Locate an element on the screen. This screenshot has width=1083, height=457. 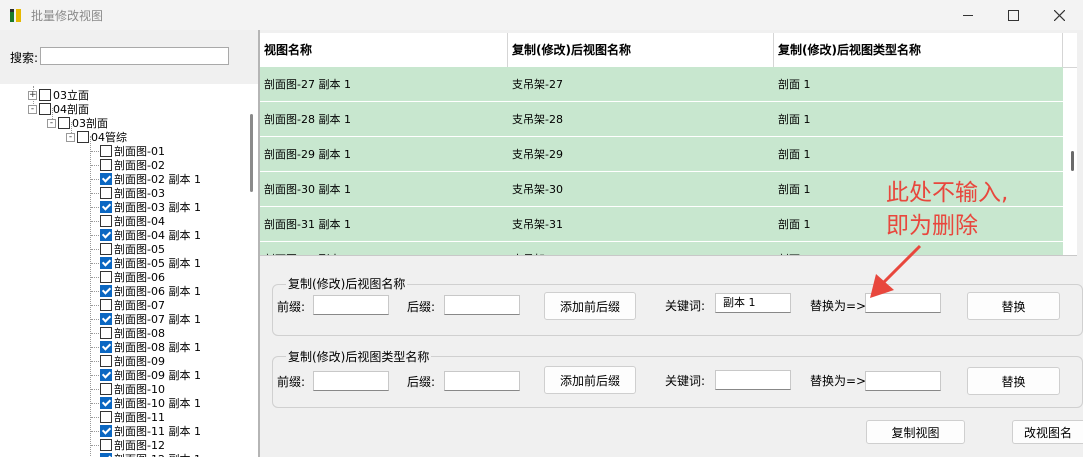
tree-leaf: 剖面图-09 is located at coordinates (132, 361).